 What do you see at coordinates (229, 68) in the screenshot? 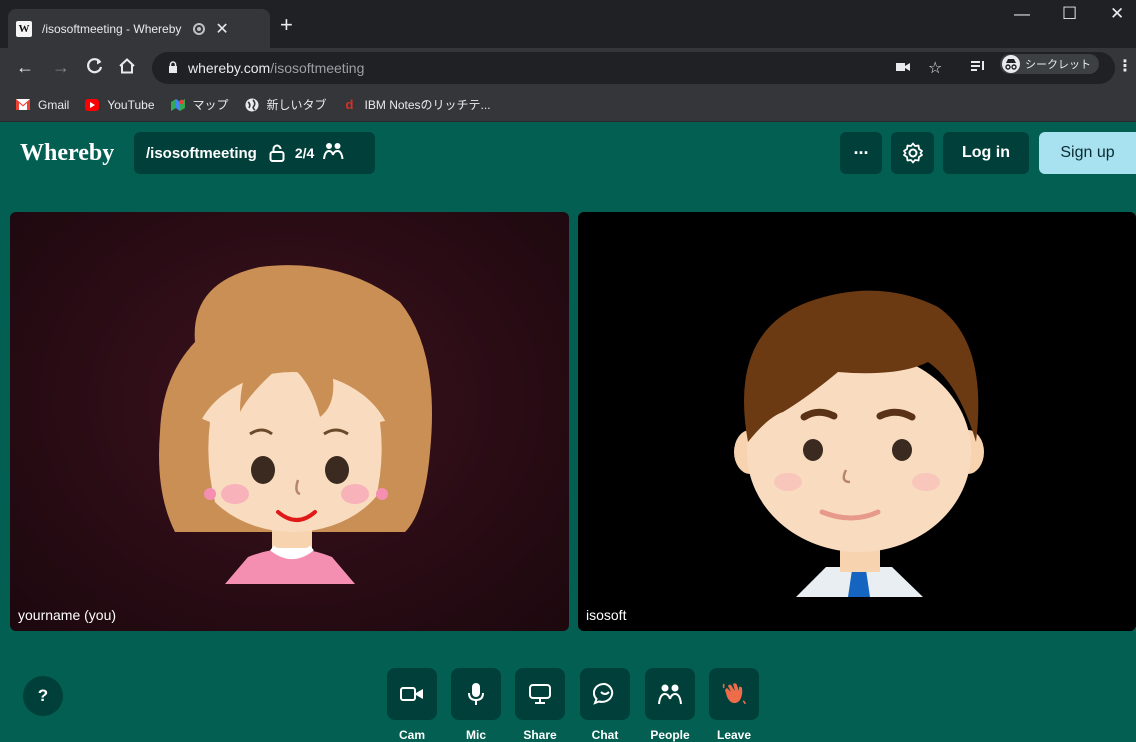
I see `url-host: whereby.com` at bounding box center [229, 68].